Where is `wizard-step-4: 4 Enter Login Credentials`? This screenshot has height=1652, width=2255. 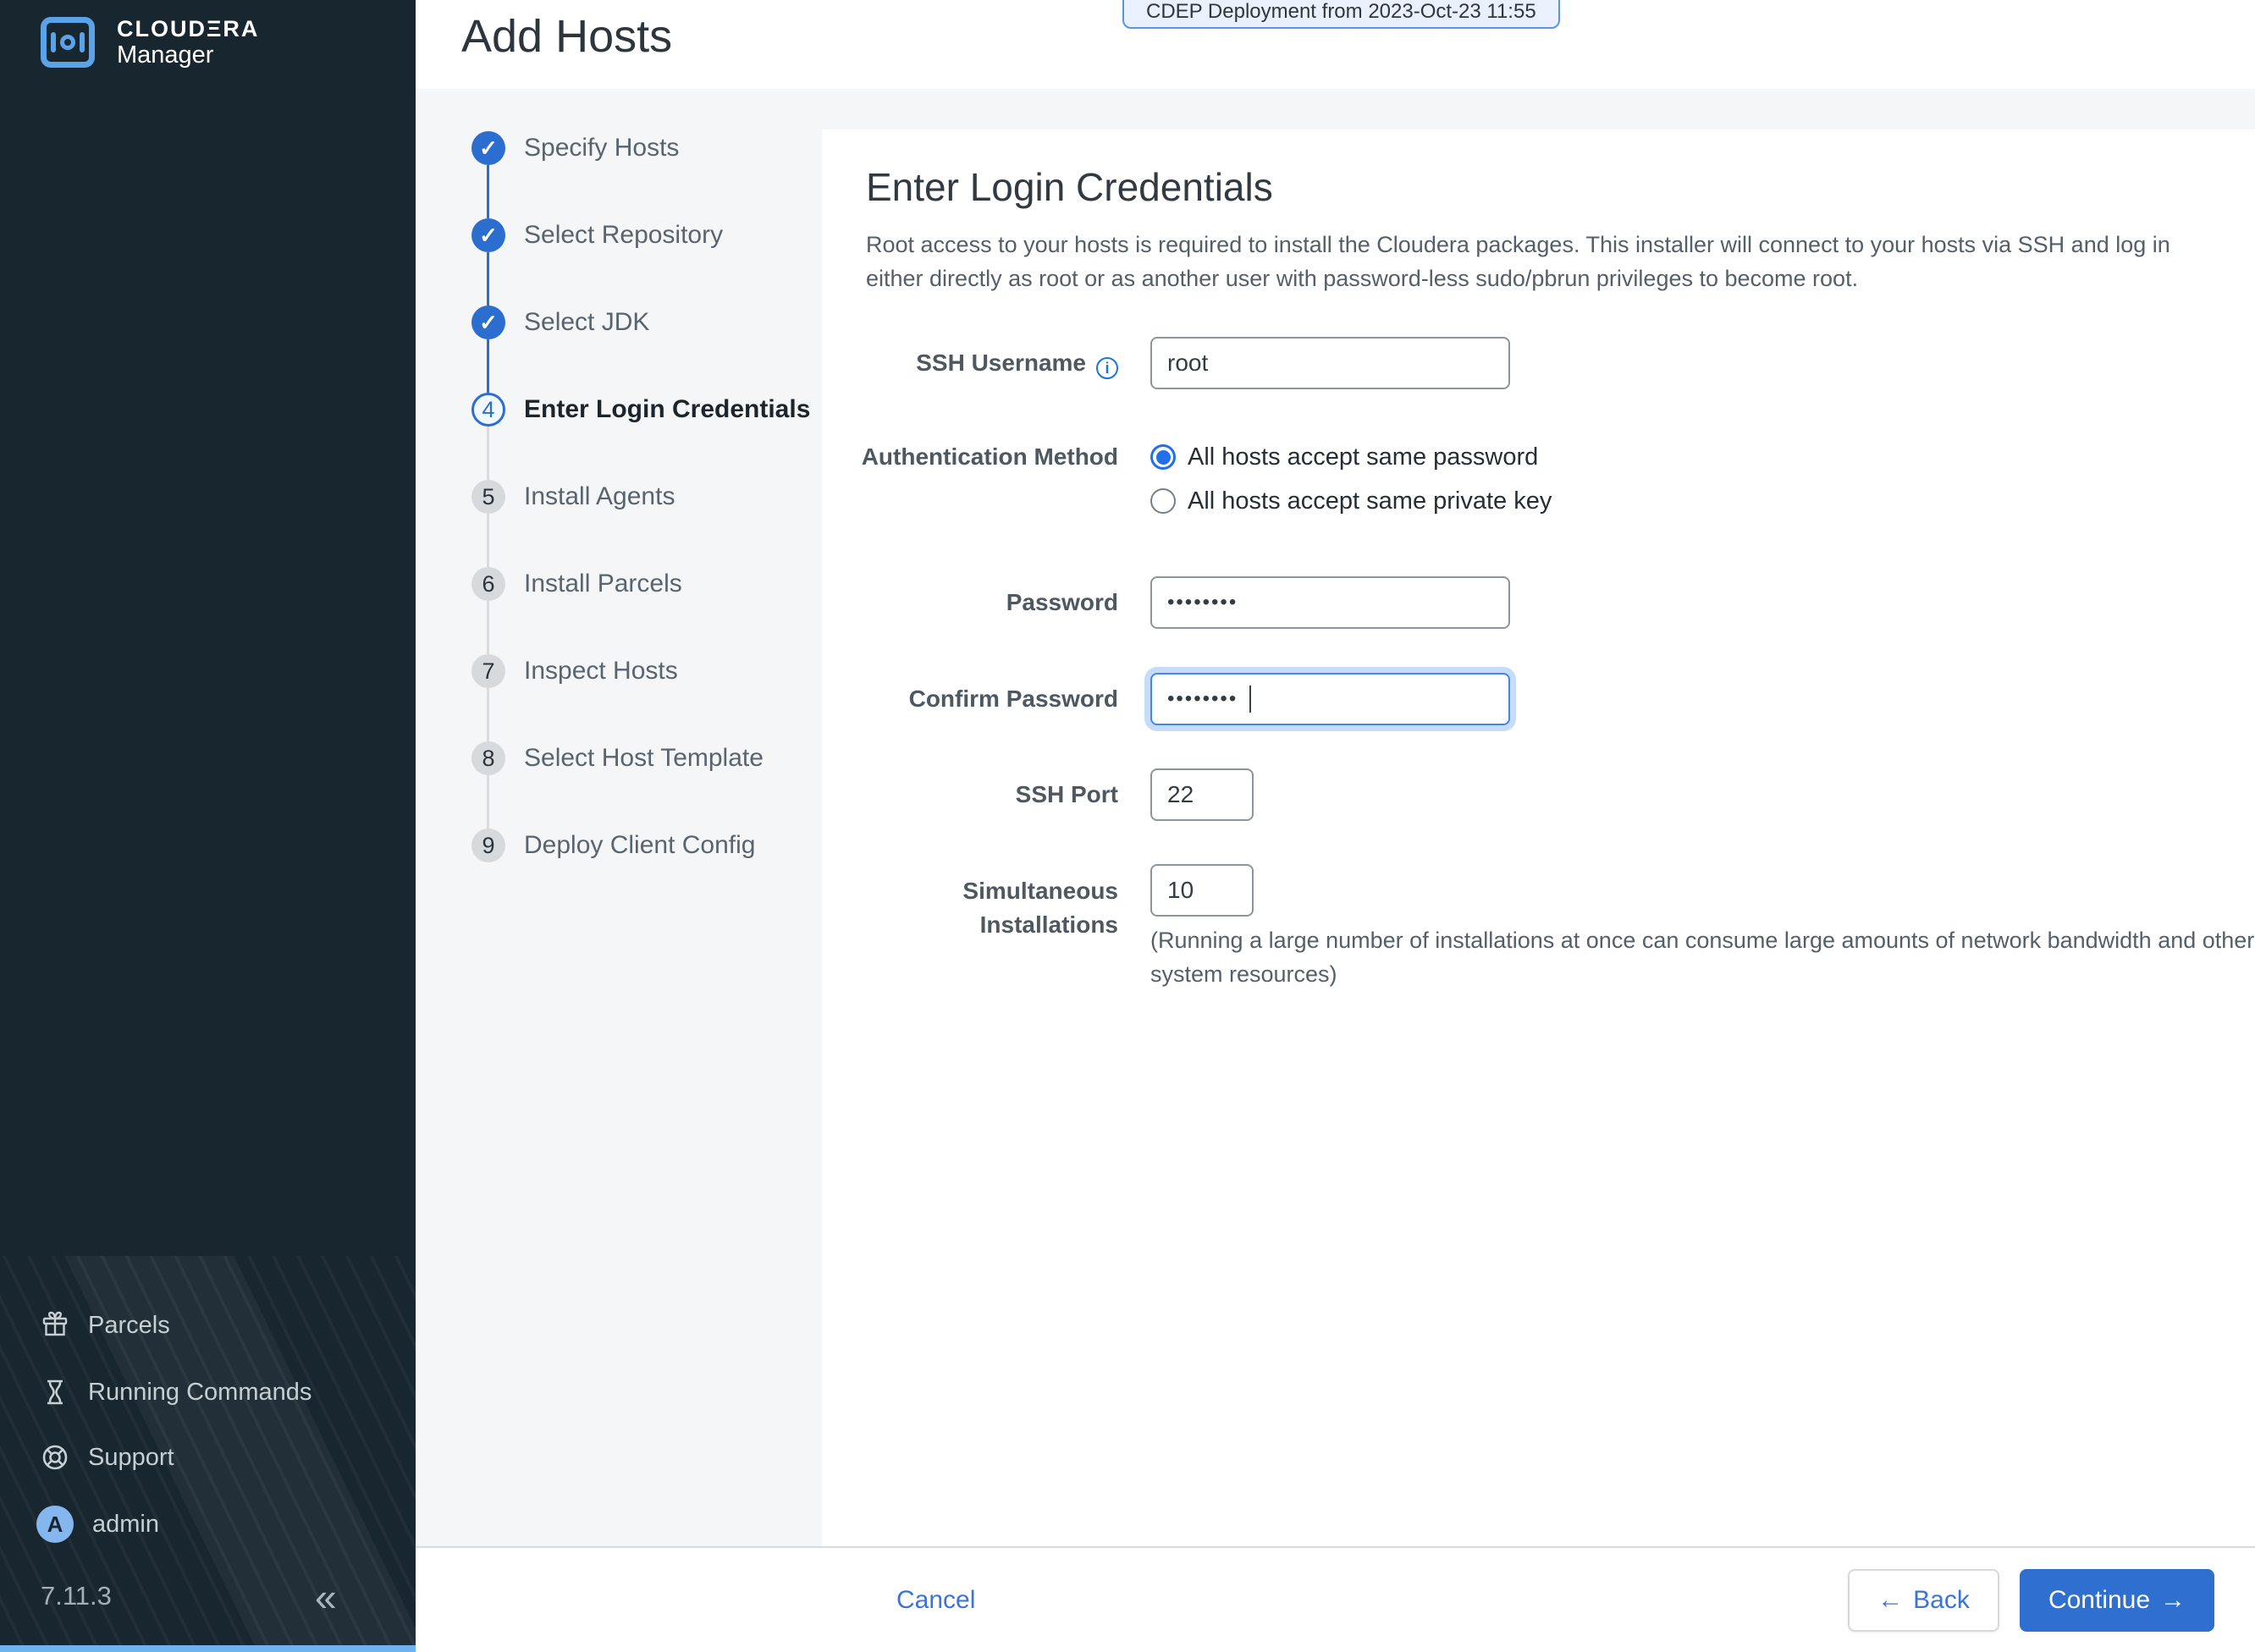
wizard-step-4: 4 Enter Login Credentials is located at coordinates (640, 410).